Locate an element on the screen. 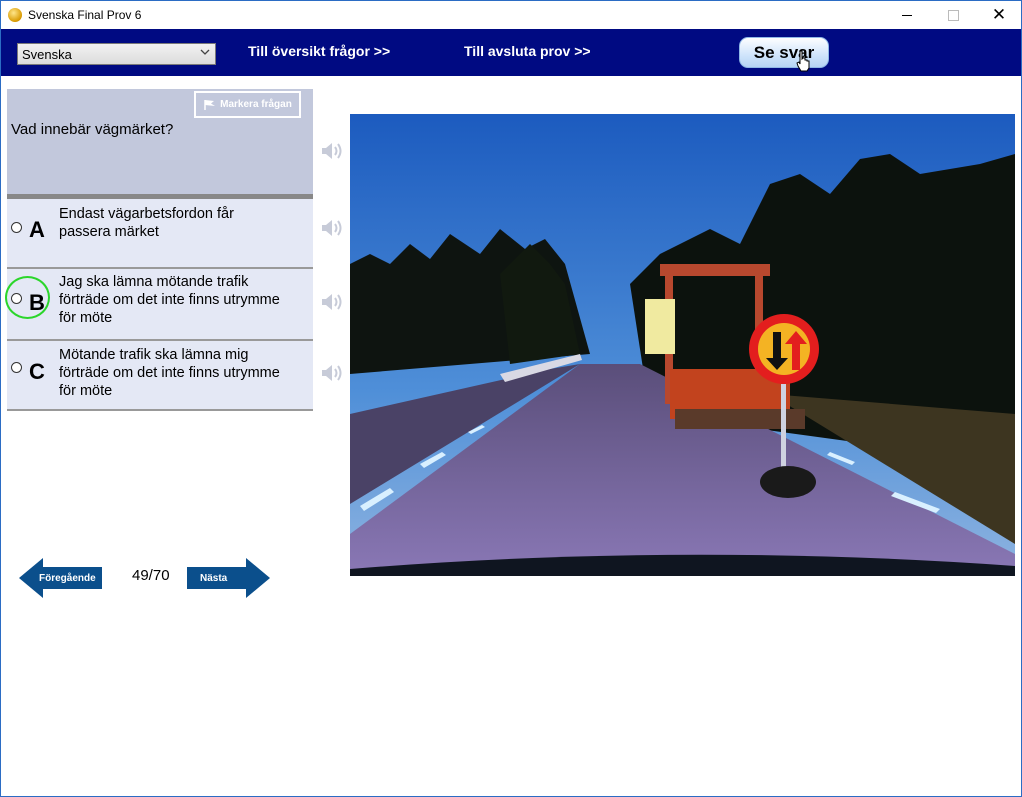 Image resolution: width=1022 pixels, height=797 pixels. language-select-value: Svenska is located at coordinates (47, 54).